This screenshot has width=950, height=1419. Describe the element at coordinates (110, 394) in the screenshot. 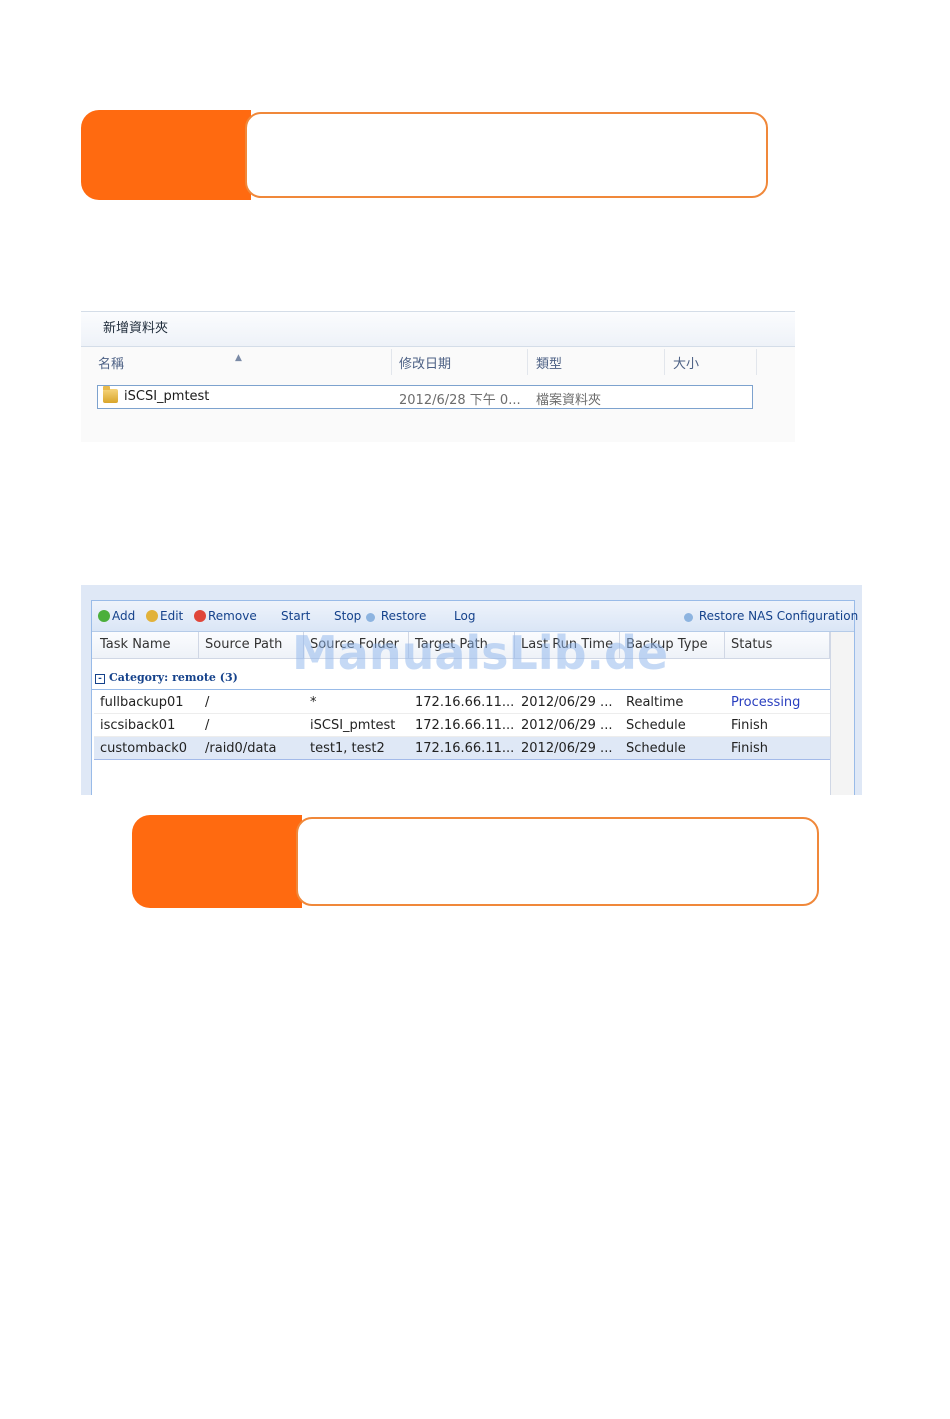

I see `folder-icon` at that location.